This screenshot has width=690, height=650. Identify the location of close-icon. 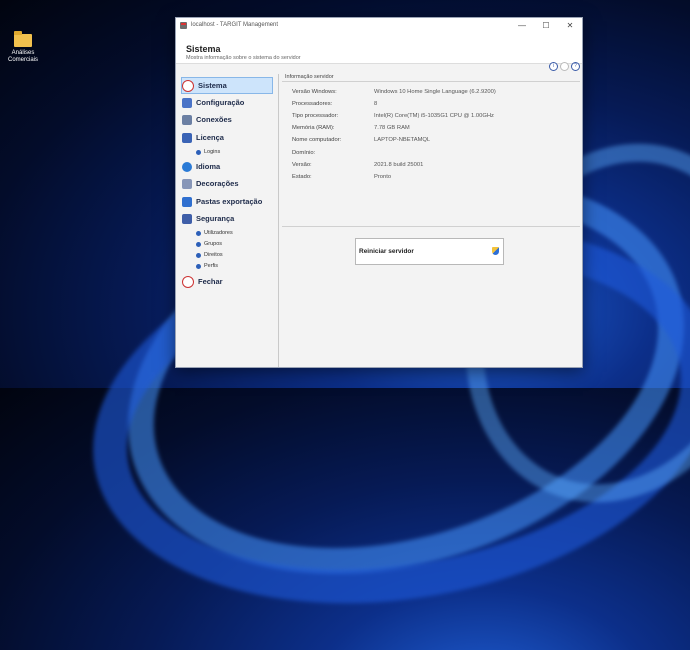
(188, 281).